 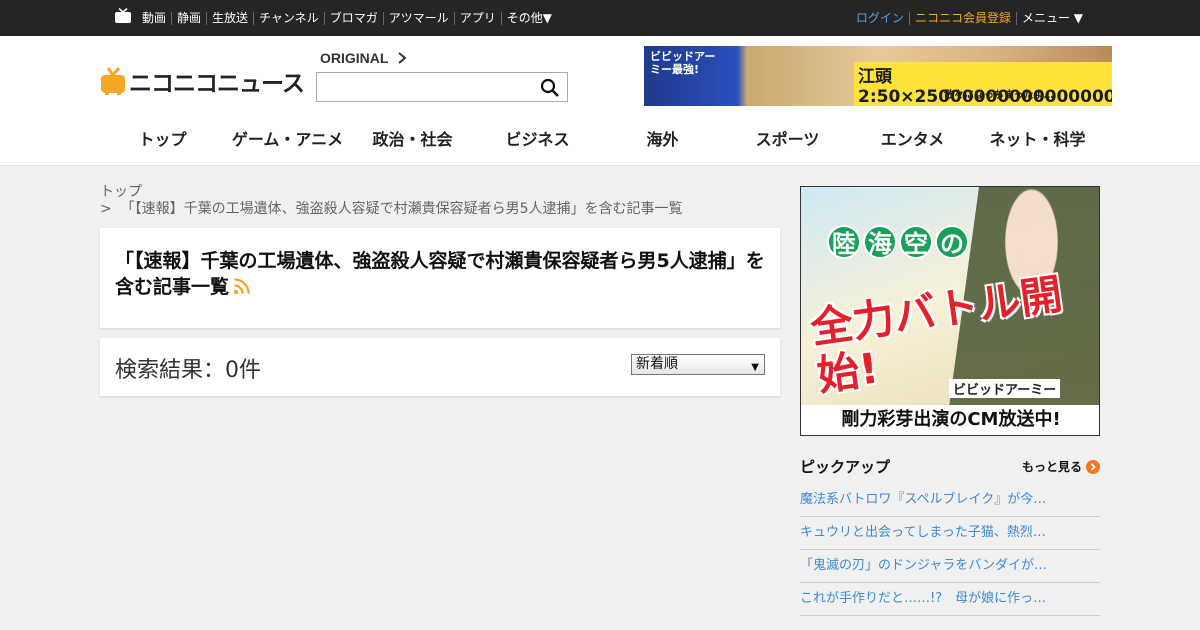 What do you see at coordinates (188, 18) in the screenshot?
I see `nav-seiga: 静画` at bounding box center [188, 18].